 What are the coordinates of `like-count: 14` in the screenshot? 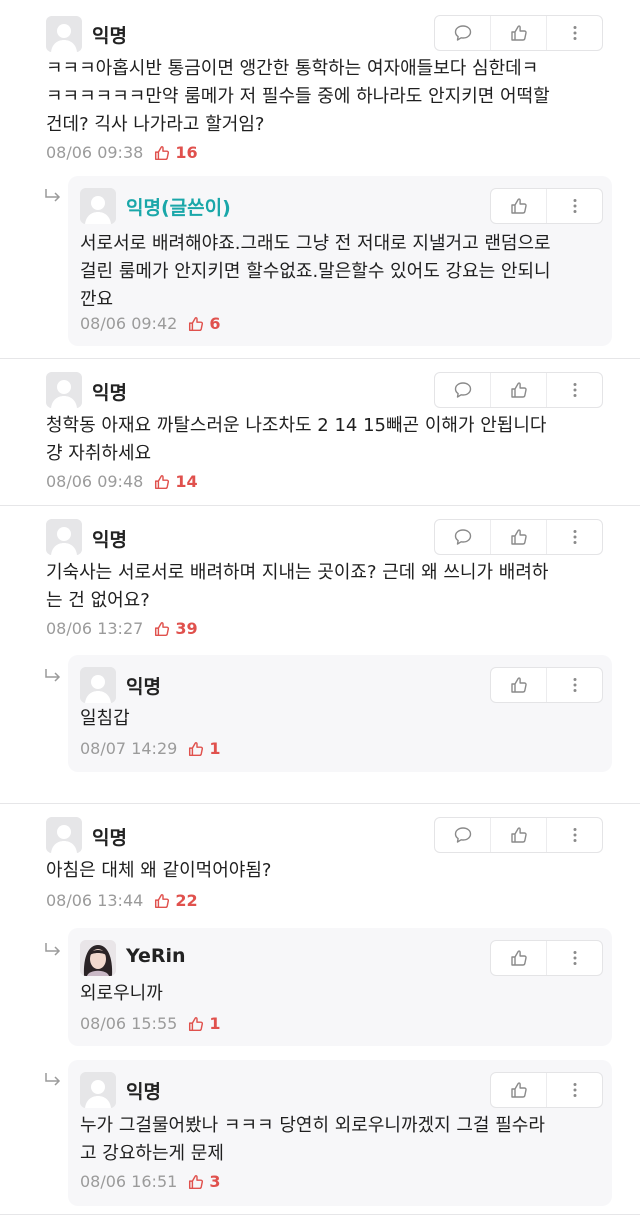 It's located at (175, 481).